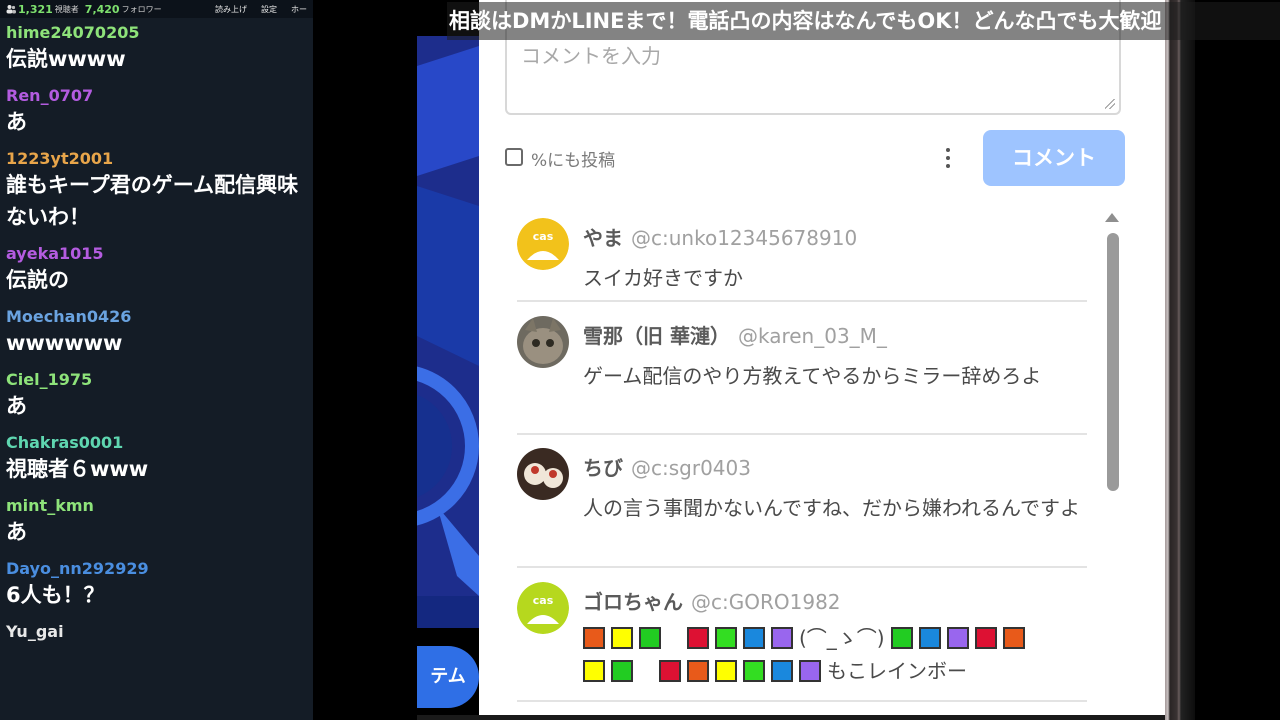  What do you see at coordinates (77, 469) in the screenshot?
I see `chat-message-text: 視聴者６www` at bounding box center [77, 469].